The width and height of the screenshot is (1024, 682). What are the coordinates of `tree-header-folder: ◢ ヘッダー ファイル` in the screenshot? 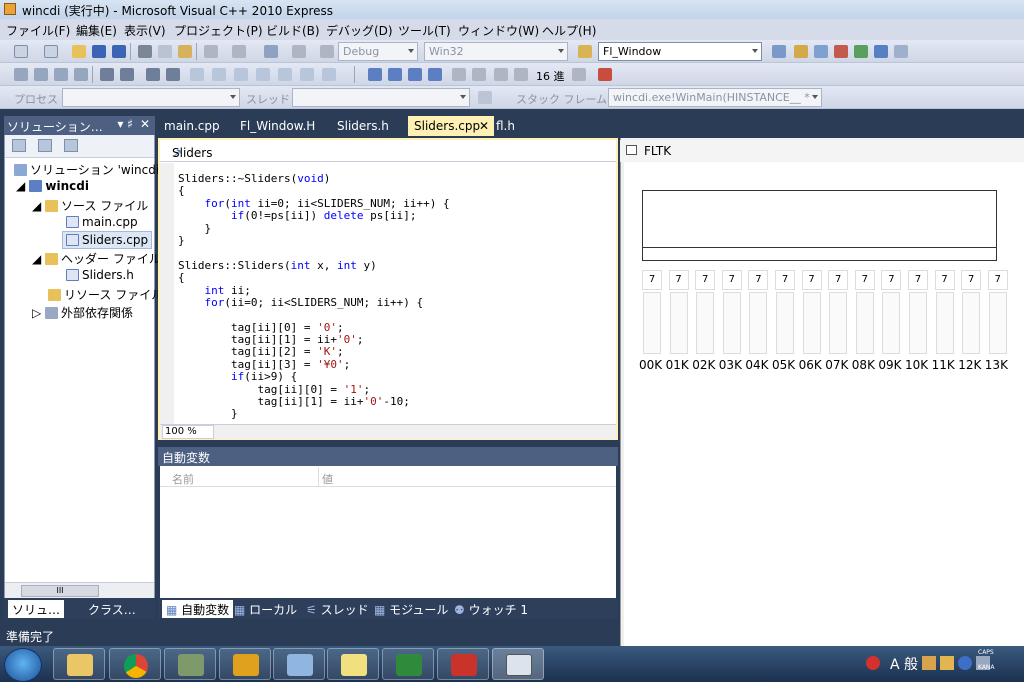 It's located at (96, 258).